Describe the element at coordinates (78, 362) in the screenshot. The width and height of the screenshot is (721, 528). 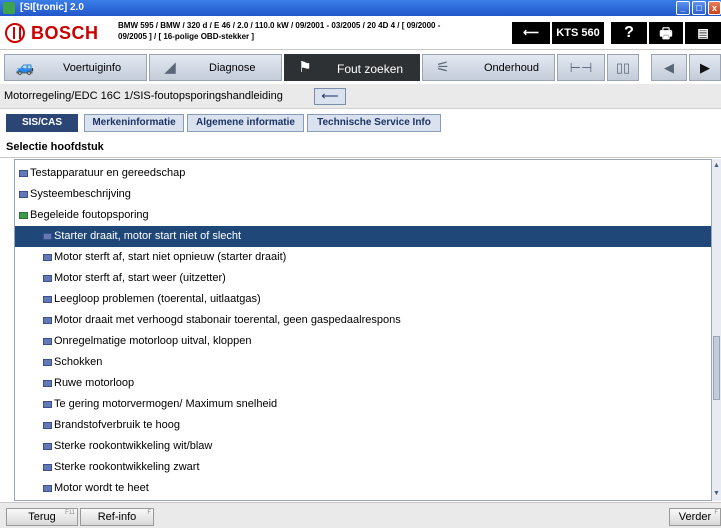
I see `list-item-label: Schokken` at that location.